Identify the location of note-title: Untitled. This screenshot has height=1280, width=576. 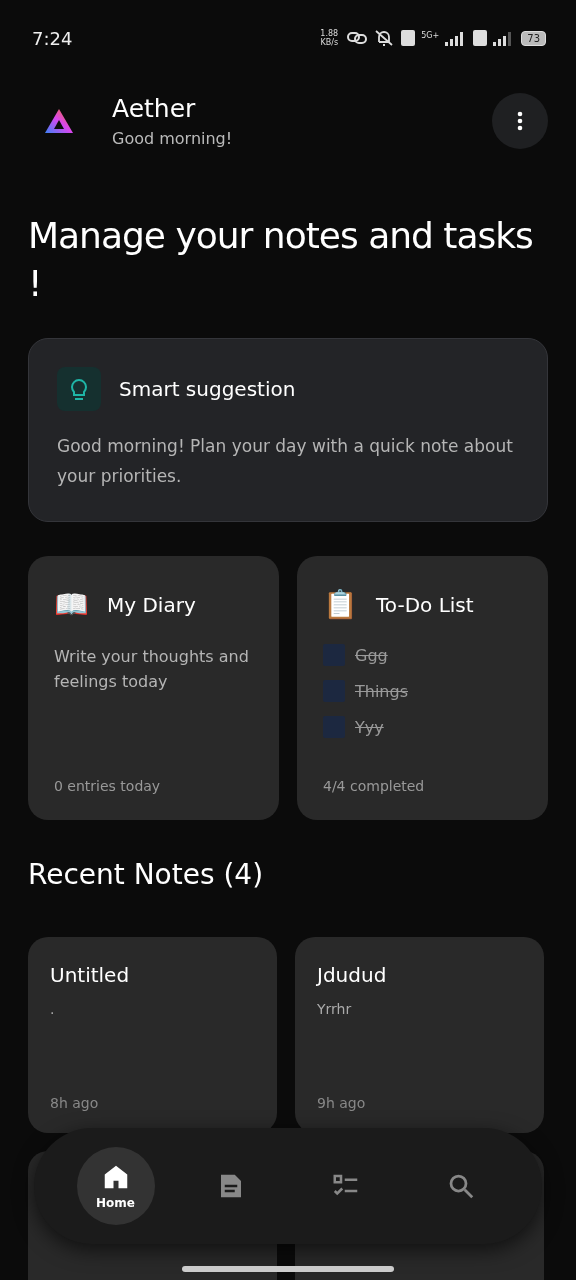
(90, 975).